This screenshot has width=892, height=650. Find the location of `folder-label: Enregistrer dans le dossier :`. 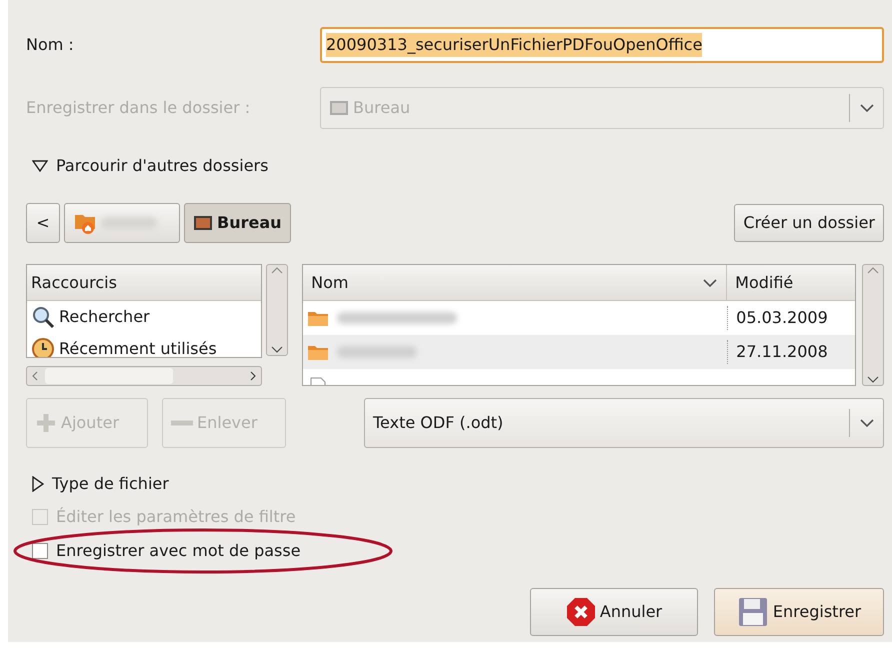

folder-label: Enregistrer dans le dossier : is located at coordinates (138, 108).